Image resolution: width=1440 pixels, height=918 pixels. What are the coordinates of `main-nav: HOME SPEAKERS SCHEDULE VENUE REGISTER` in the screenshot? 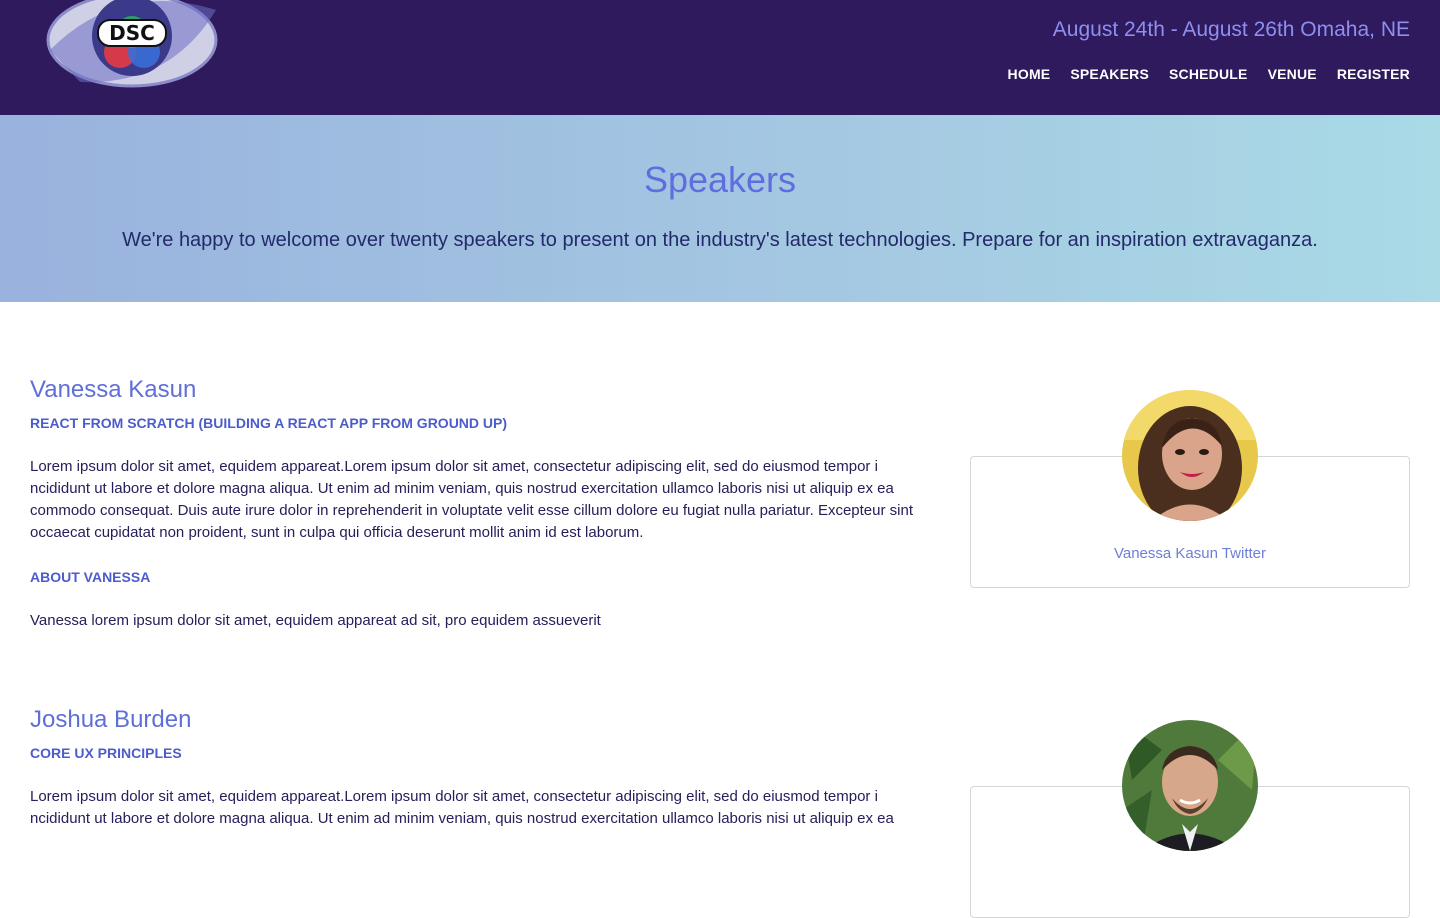 It's located at (1209, 74).